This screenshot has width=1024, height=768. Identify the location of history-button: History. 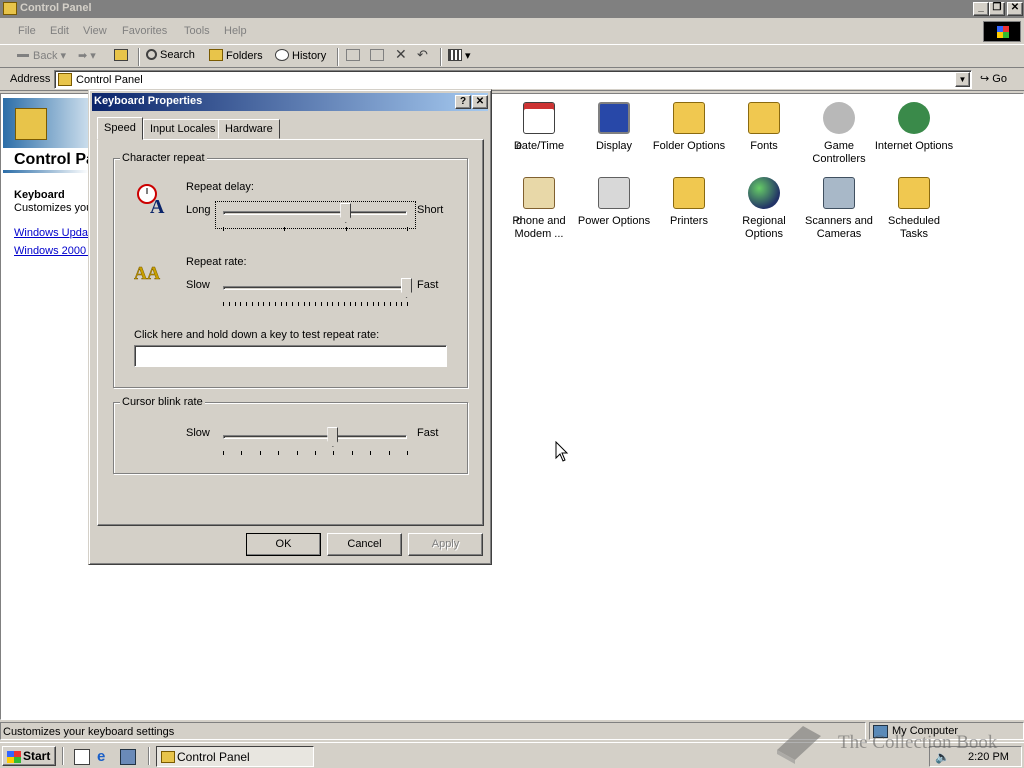
(300, 55).